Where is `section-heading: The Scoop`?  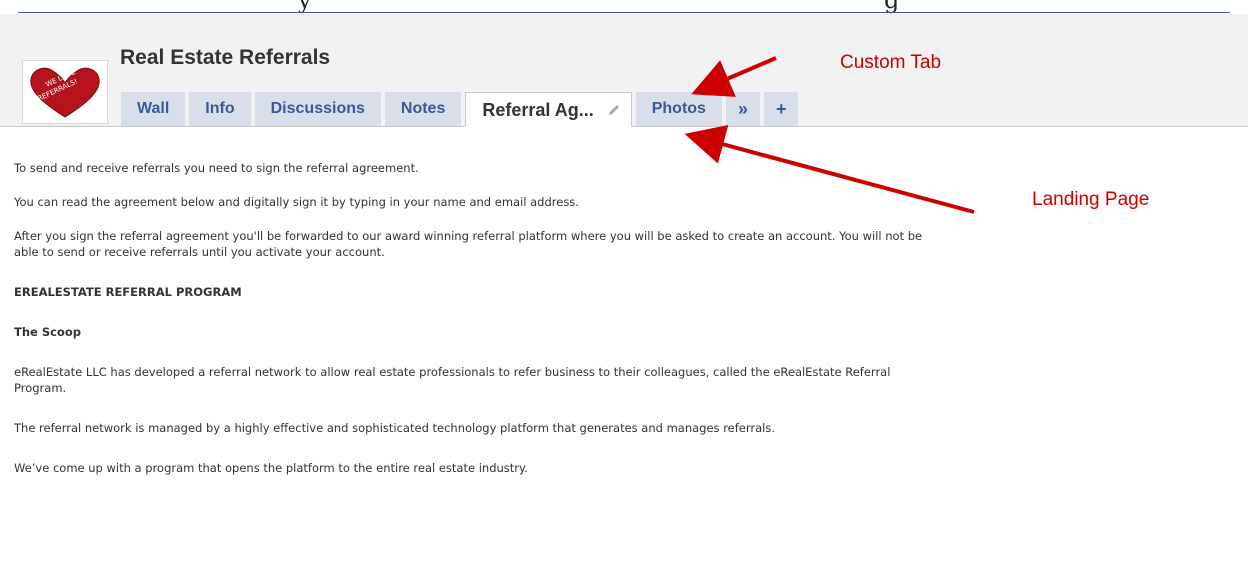
section-heading: The Scoop is located at coordinates (47, 332).